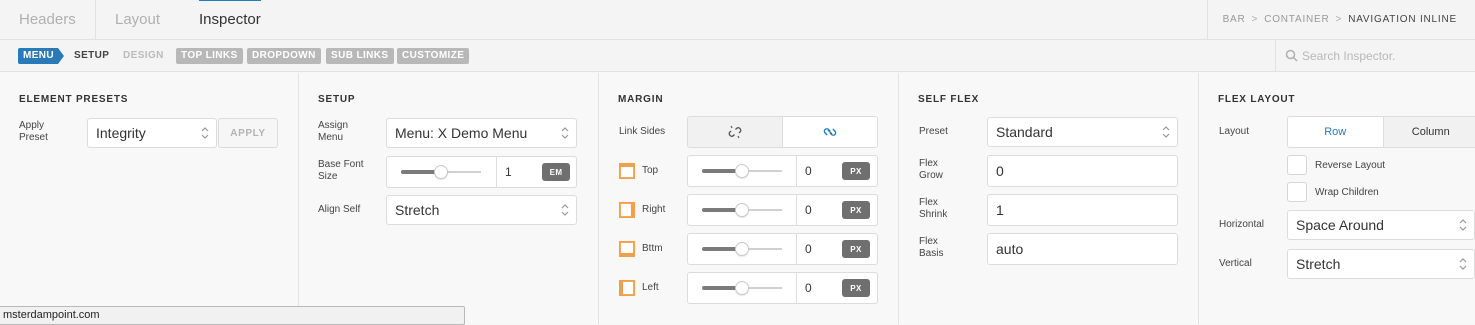  What do you see at coordinates (627, 171) in the screenshot?
I see `margin-top-icon` at bounding box center [627, 171].